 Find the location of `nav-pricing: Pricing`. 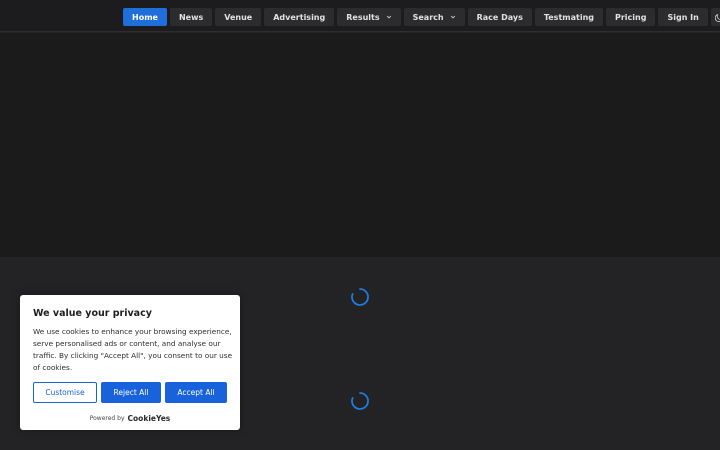

nav-pricing: Pricing is located at coordinates (631, 17).